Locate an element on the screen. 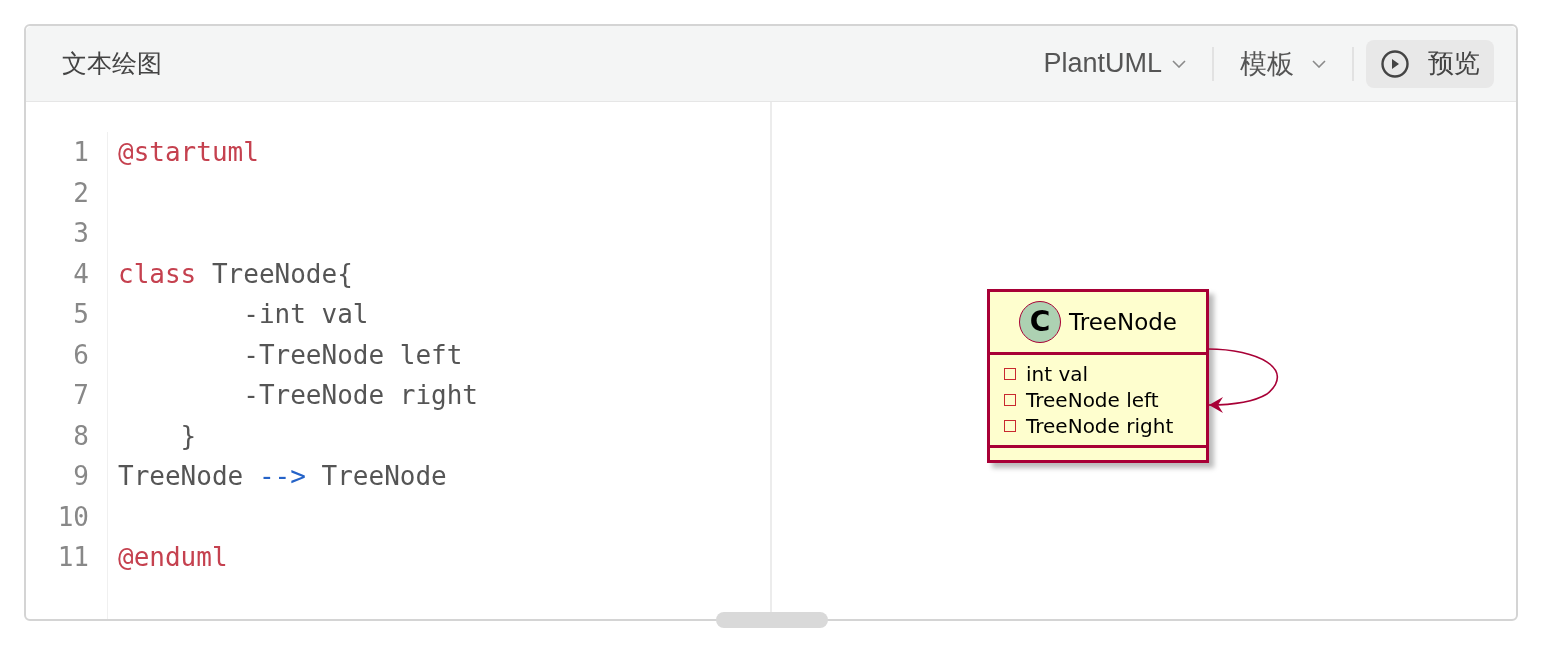 This screenshot has height=648, width=1548. template-dropdown: 模板 is located at coordinates (1283, 63).